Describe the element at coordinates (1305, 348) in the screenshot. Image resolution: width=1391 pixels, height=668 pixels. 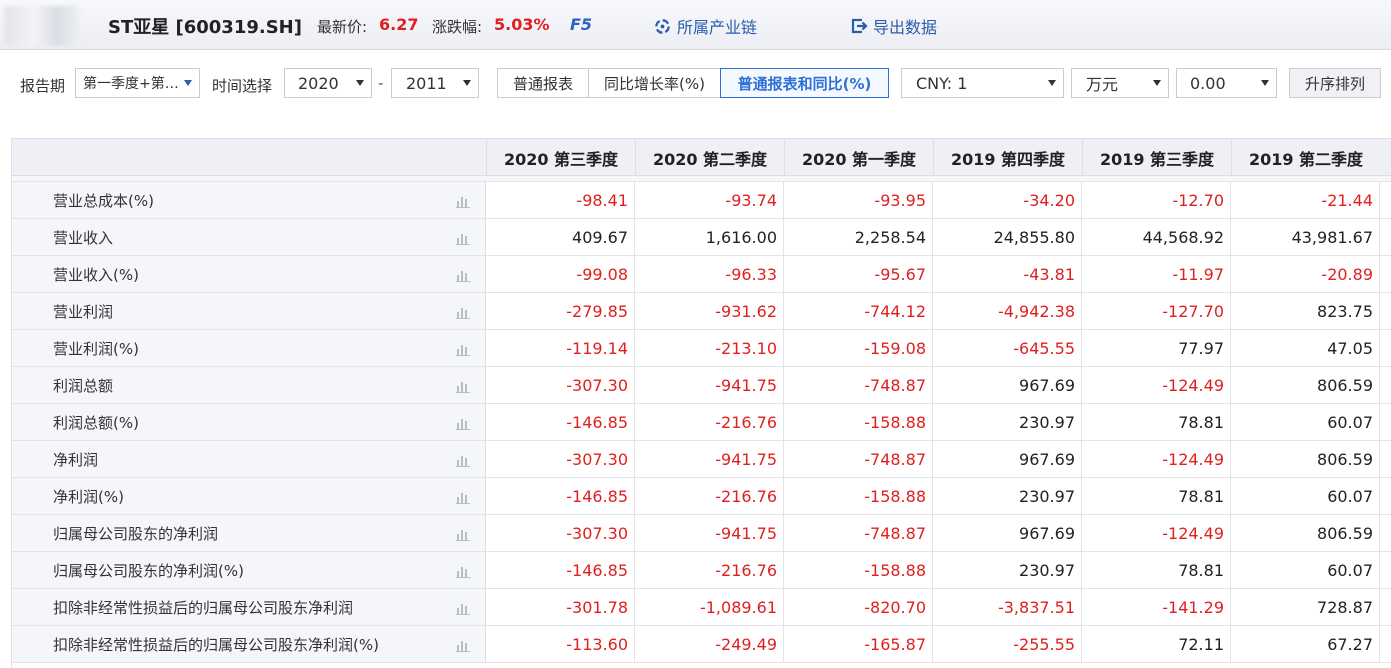
I see `table-cell: 47.05` at that location.